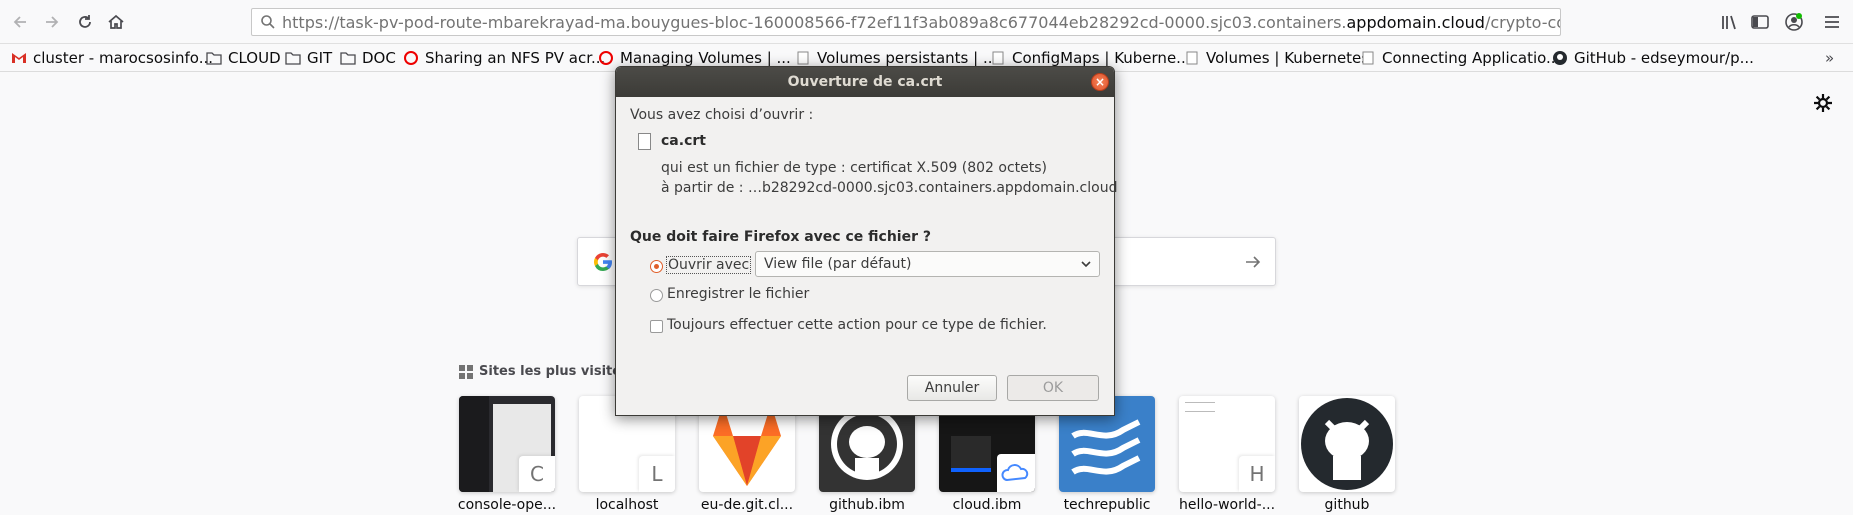 This screenshot has height=515, width=1853. Describe the element at coordinates (656, 266) in the screenshot. I see `open-with-radio` at that location.